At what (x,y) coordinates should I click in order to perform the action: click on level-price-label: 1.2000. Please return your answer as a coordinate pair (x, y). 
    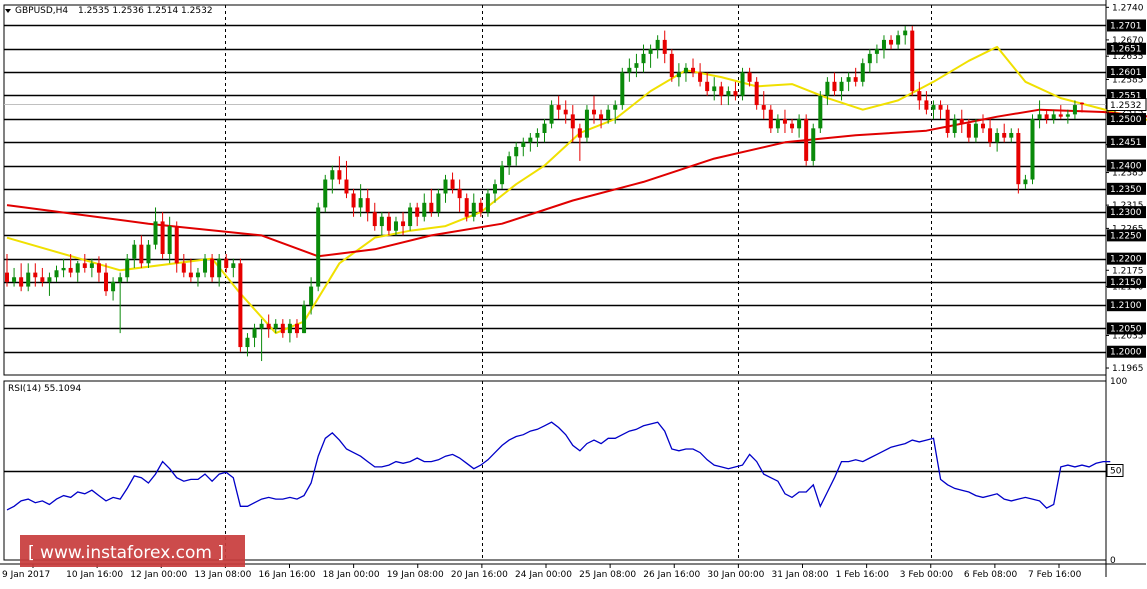
    Looking at the image, I should click on (1126, 353).